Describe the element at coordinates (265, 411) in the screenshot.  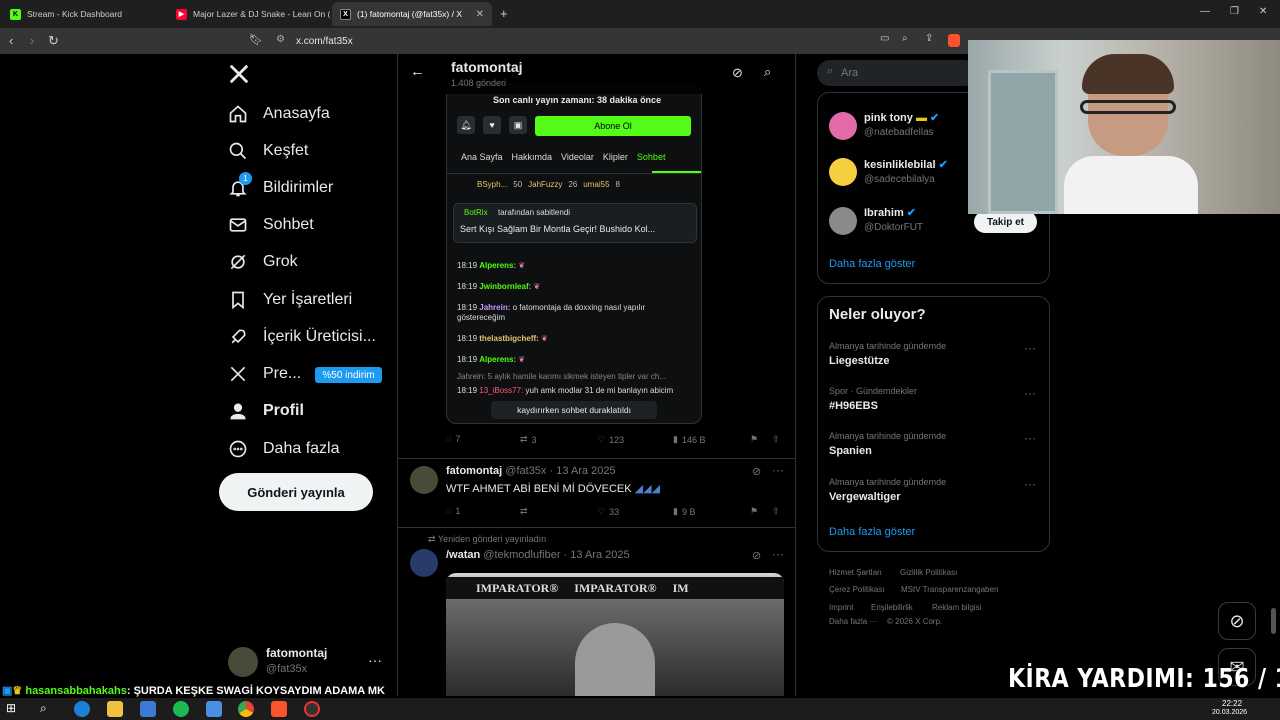
I see `nav-profile: Profil` at that location.